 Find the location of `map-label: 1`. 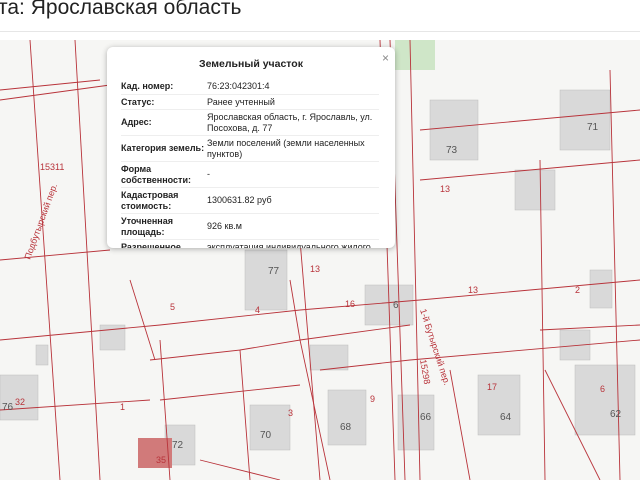

map-label: 1 is located at coordinates (122, 407).